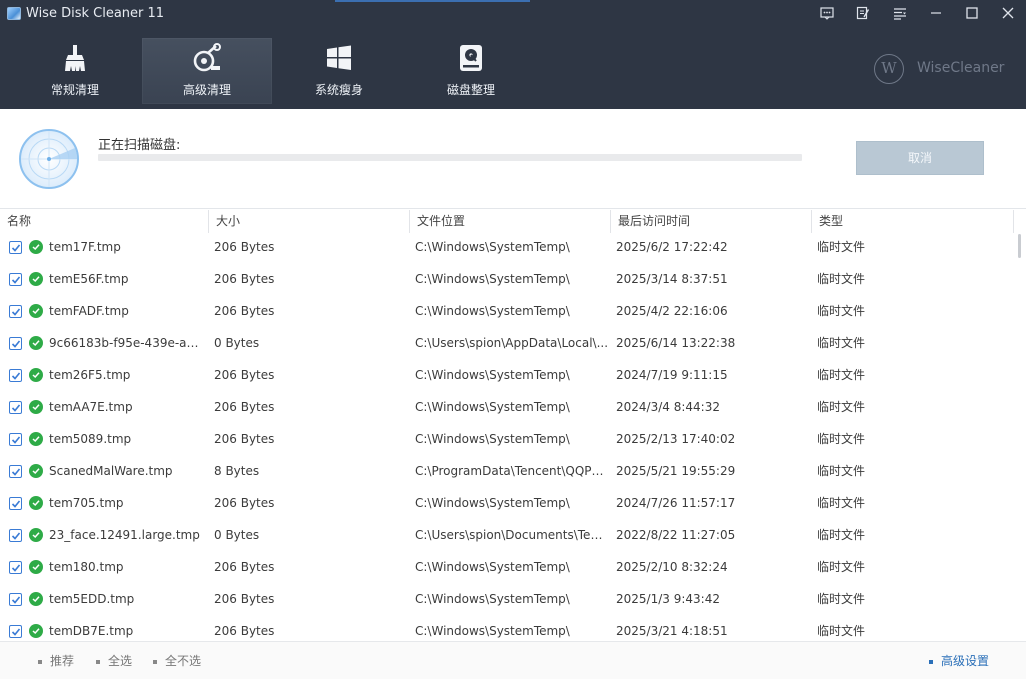  I want to click on window-title: Wise Disk Cleaner 11, so click(95, 13).